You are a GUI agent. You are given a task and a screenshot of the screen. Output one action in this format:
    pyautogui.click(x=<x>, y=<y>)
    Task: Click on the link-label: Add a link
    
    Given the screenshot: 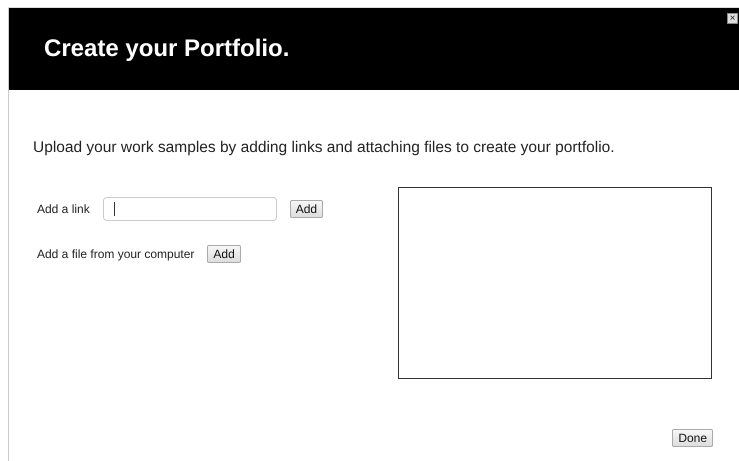 What is the action you would take?
    pyautogui.click(x=63, y=209)
    